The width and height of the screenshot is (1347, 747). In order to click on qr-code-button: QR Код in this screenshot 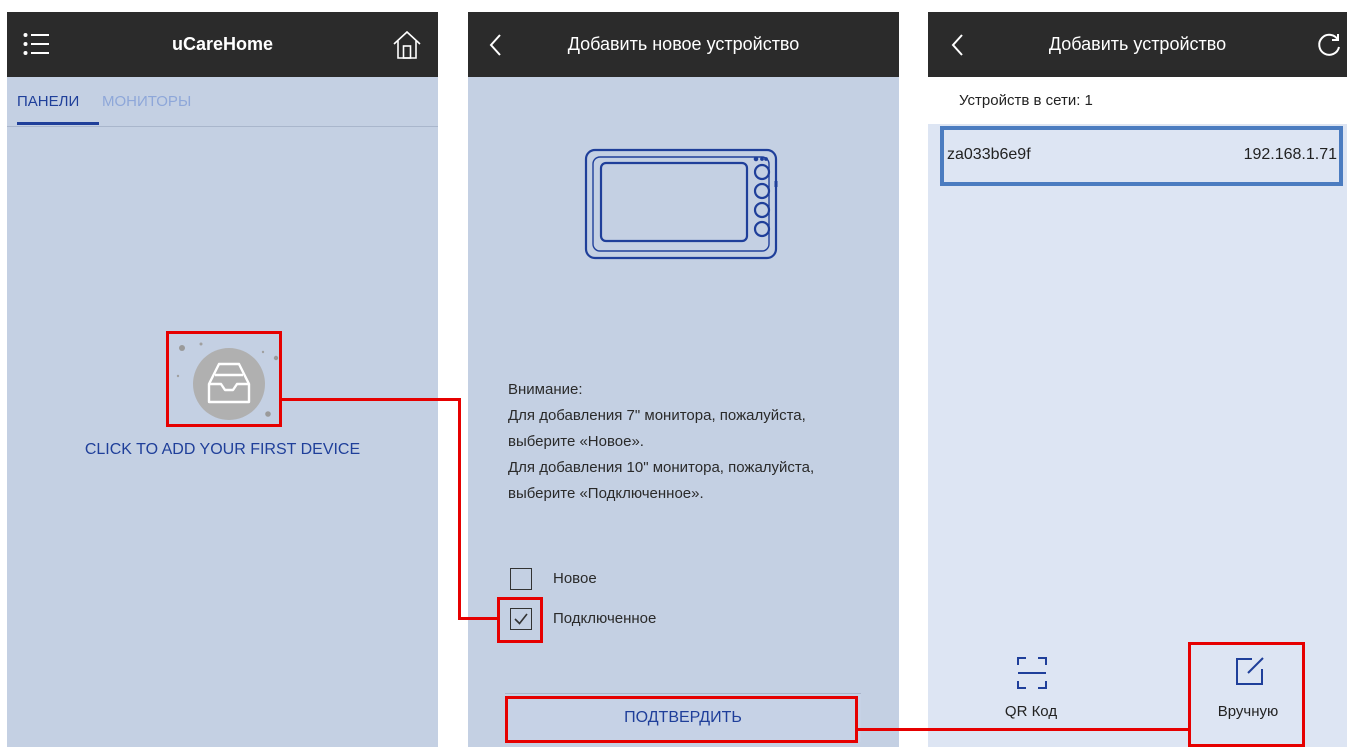, I will do `click(1031, 692)`.